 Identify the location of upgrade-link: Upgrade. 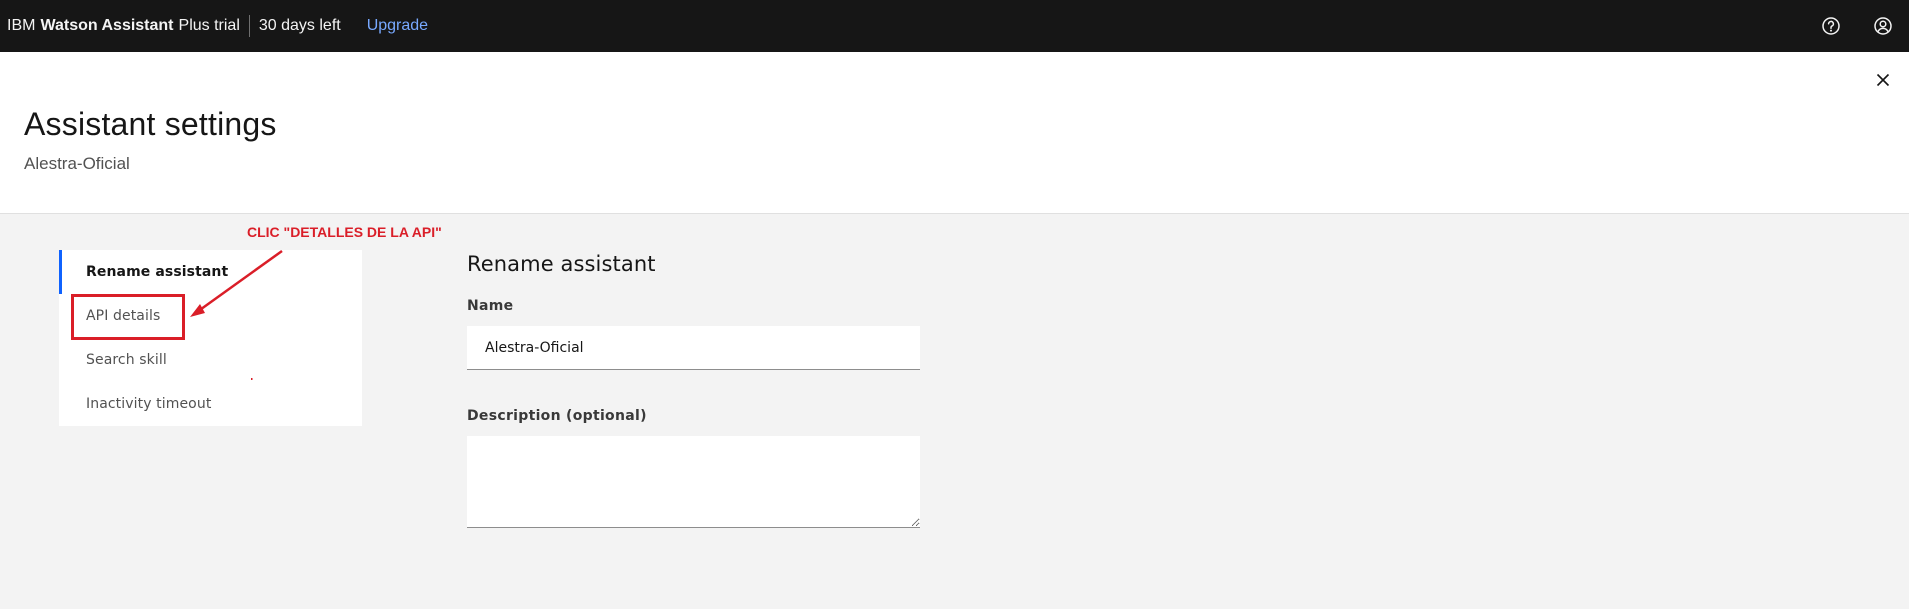
(397, 26).